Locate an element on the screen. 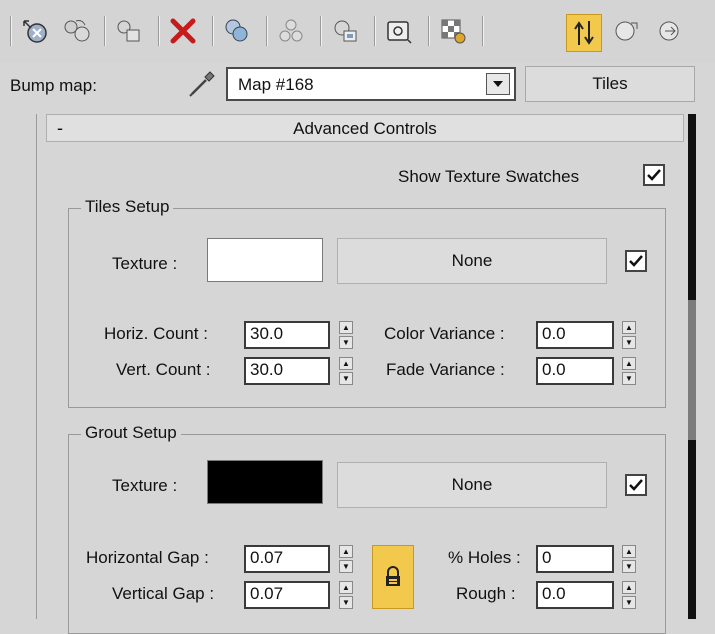 This screenshot has width=715, height=634. tiles-texture-swatch is located at coordinates (265, 260).